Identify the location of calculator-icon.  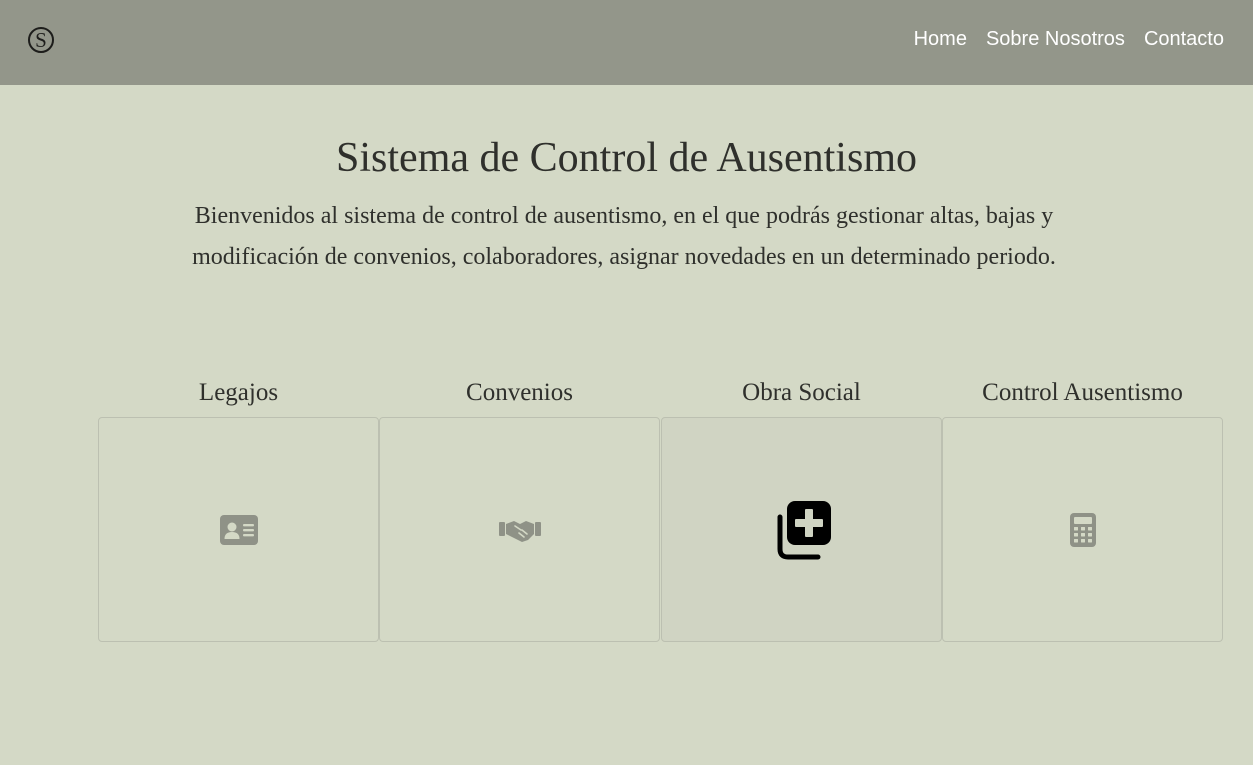
(1082, 529).